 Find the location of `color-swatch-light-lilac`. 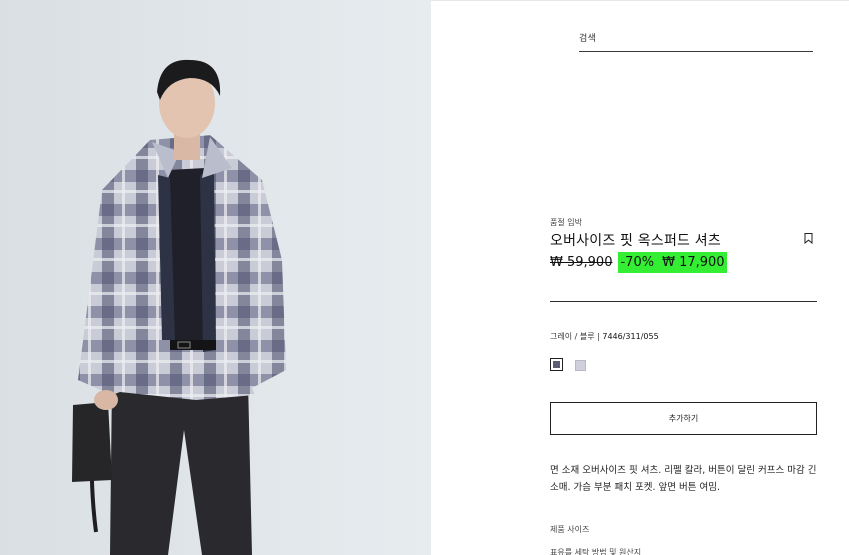

color-swatch-light-lilac is located at coordinates (580, 365).